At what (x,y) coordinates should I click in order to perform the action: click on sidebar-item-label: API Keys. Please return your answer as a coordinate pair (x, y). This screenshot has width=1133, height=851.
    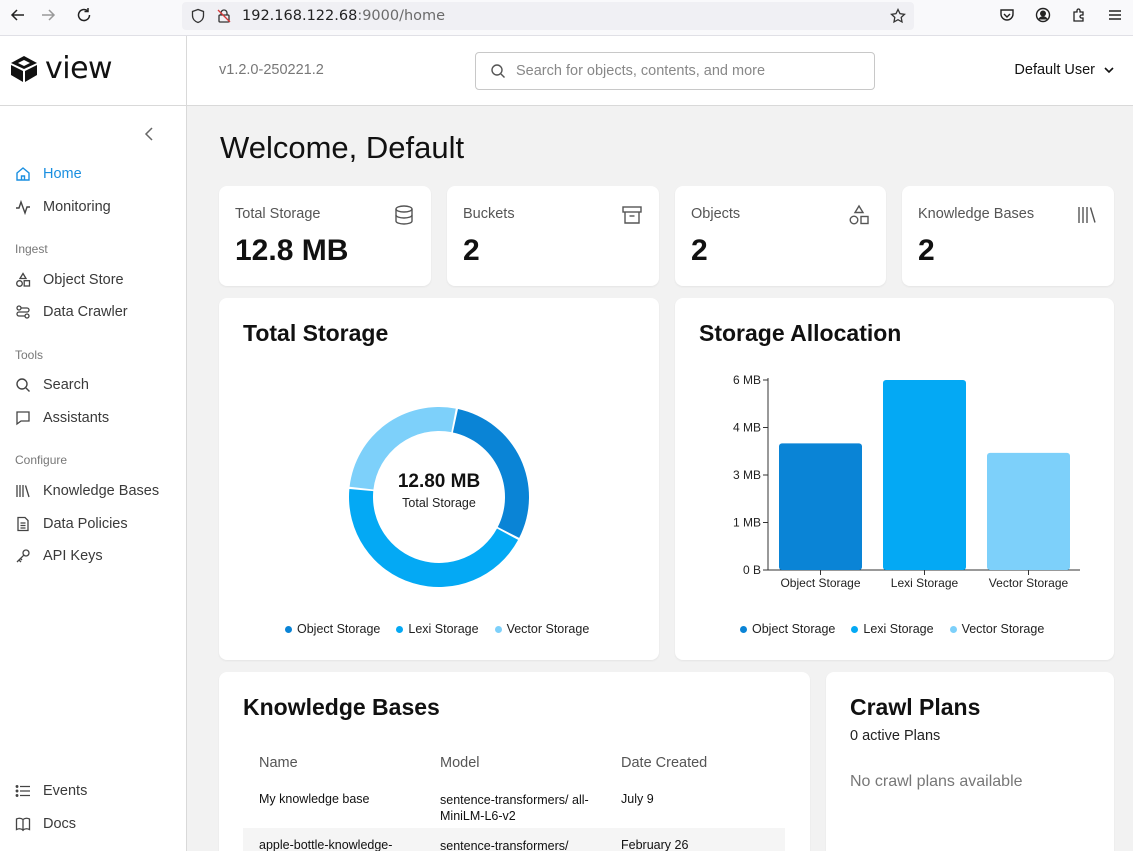
    Looking at the image, I should click on (73, 556).